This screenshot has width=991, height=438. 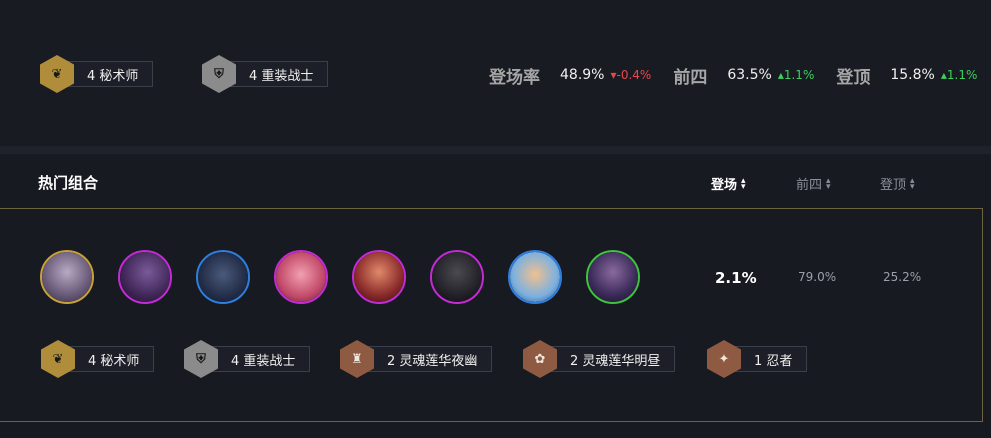 I want to click on combo-trait-chip-vanguard: ⛨ 4 重装战士, so click(x=247, y=359).